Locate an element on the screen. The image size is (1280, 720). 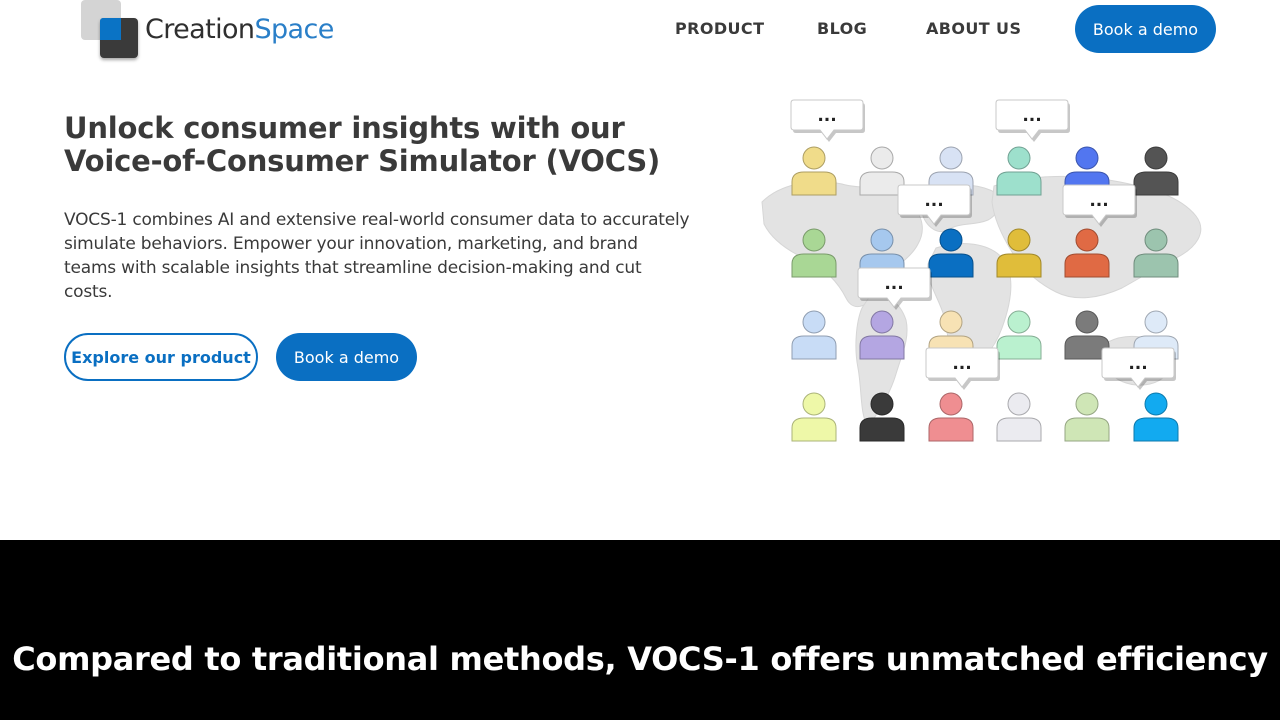
logo-wordmark: CreationSpace is located at coordinates (239, 29).